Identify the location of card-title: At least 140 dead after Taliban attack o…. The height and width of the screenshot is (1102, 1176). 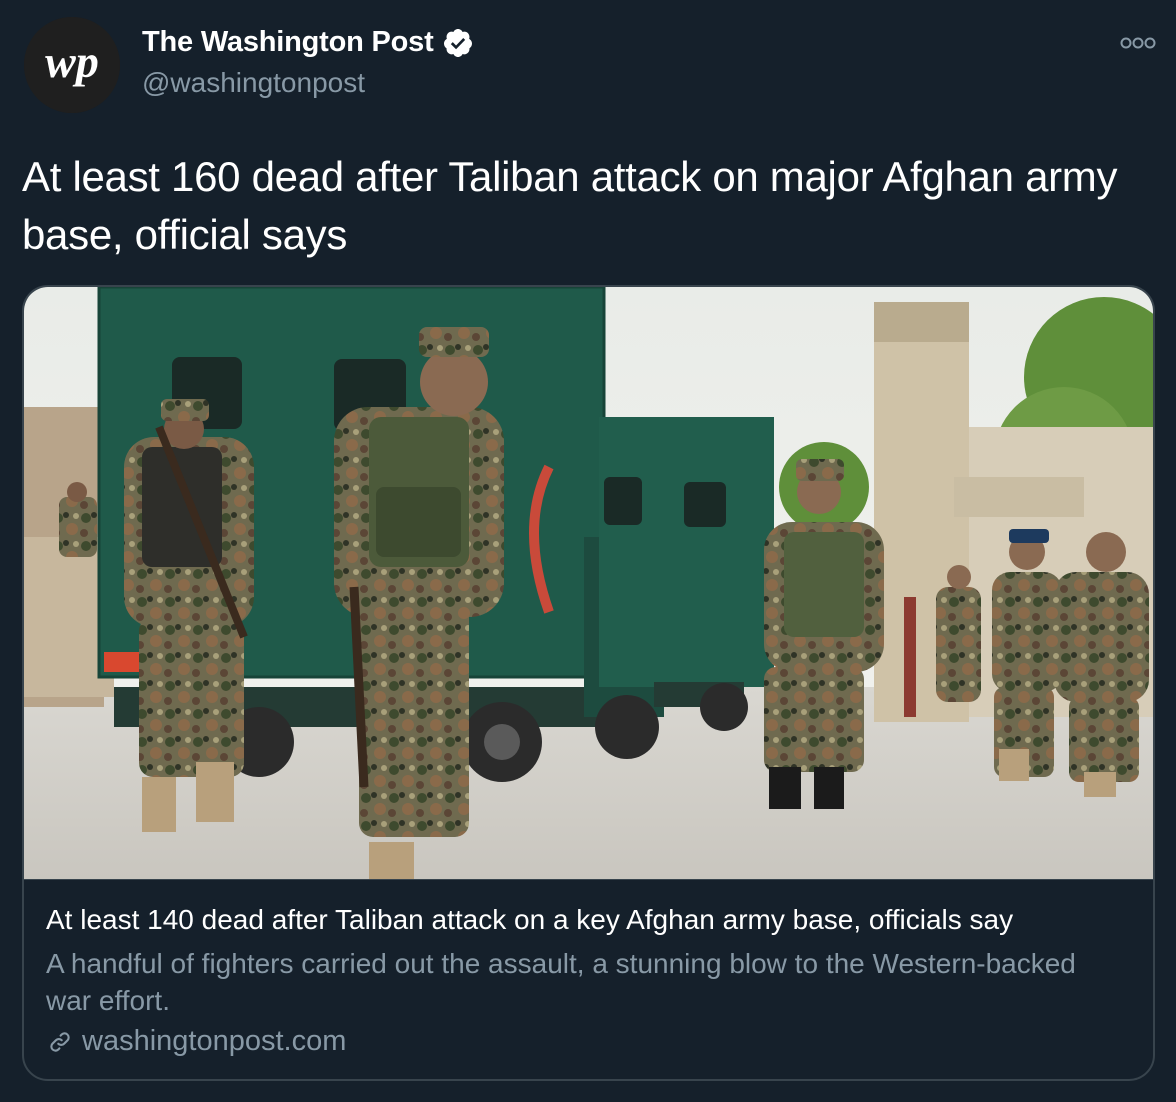
(529, 920).